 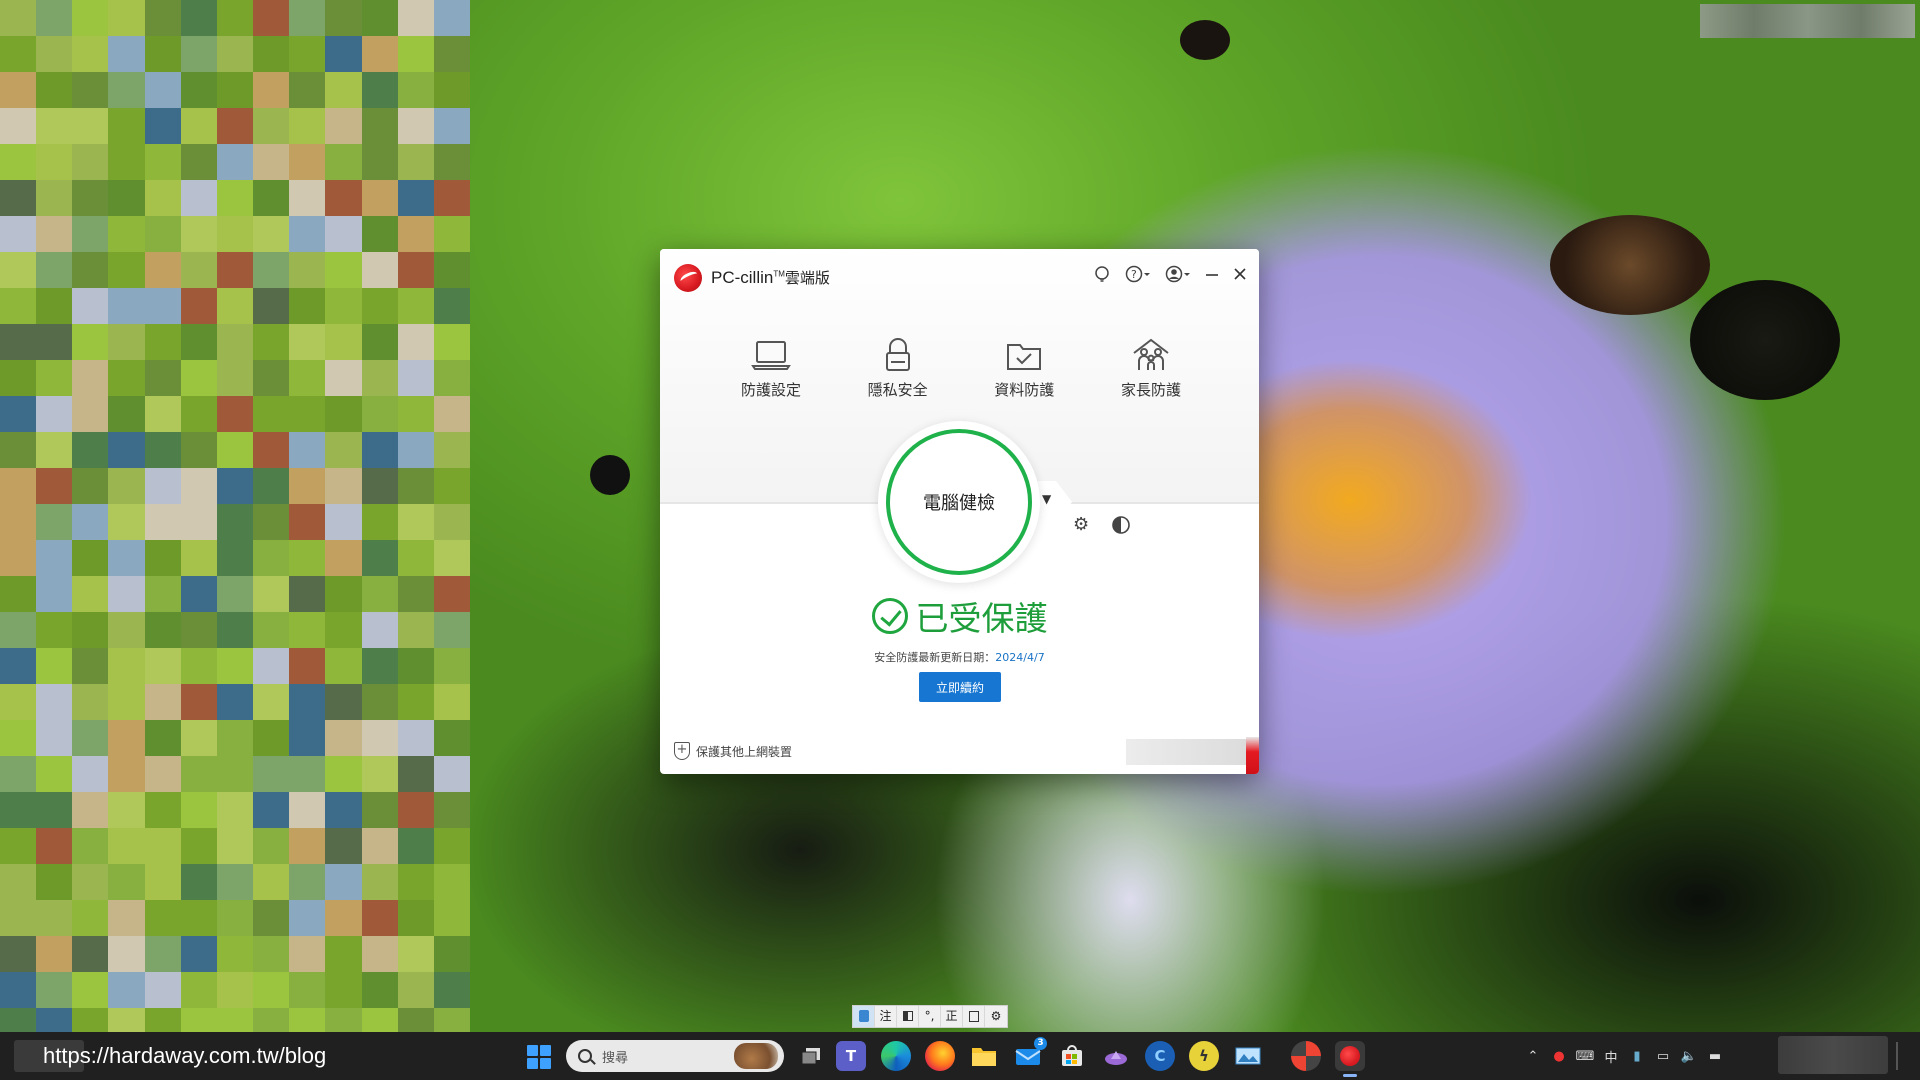 I want to click on microsoft-store-icon, so click(x=1072, y=1056).